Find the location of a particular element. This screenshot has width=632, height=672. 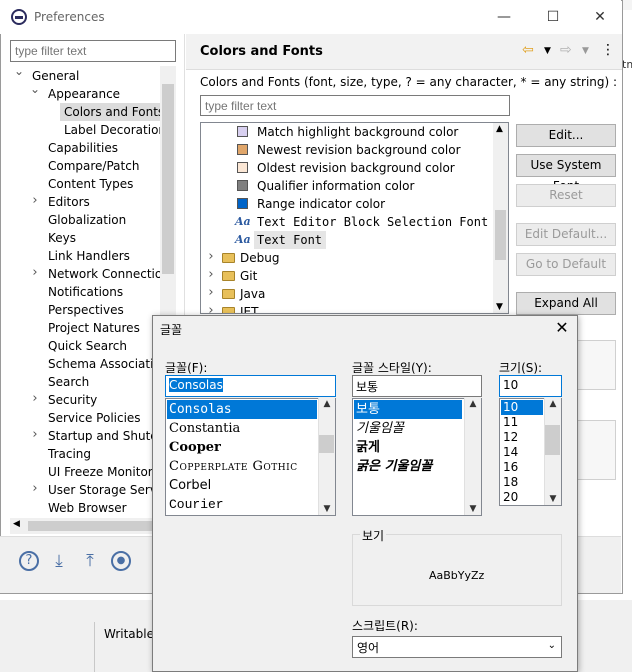

size-list-item: 20 is located at coordinates (522, 497).